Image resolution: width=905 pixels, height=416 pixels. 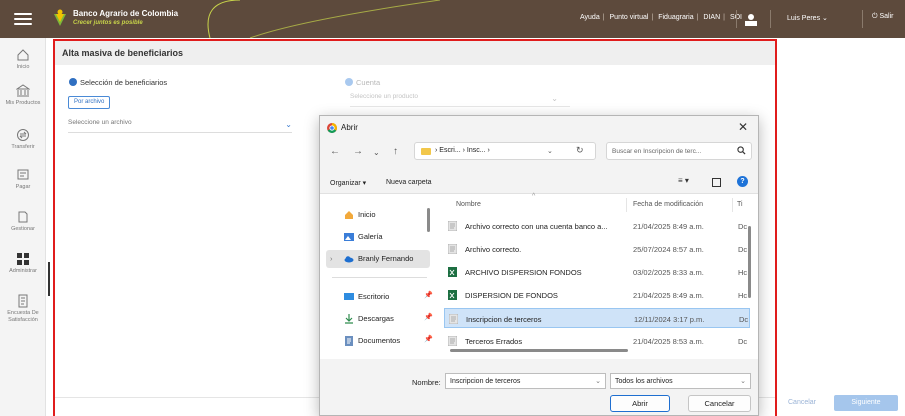 I want to click on by-file-button: Por archivo, so click(x=89, y=102).